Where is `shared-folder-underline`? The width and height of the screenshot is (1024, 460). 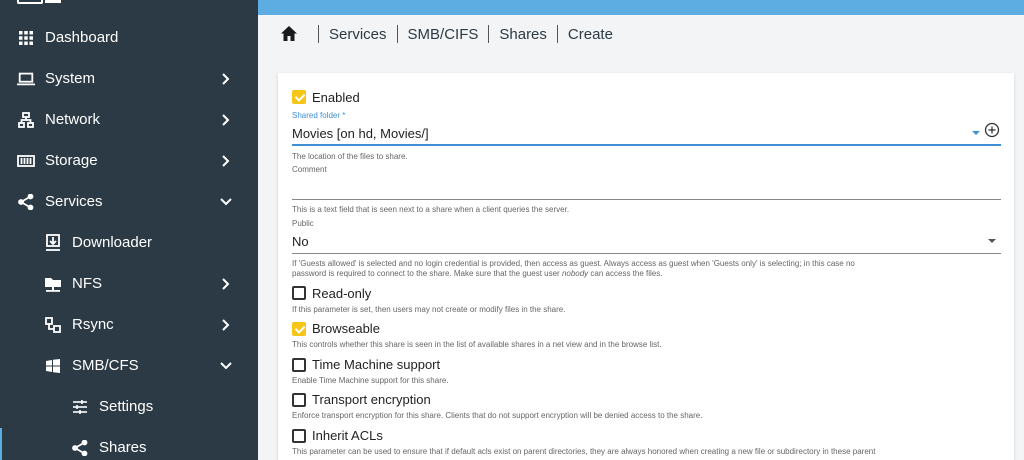
shared-folder-underline is located at coordinates (646, 145).